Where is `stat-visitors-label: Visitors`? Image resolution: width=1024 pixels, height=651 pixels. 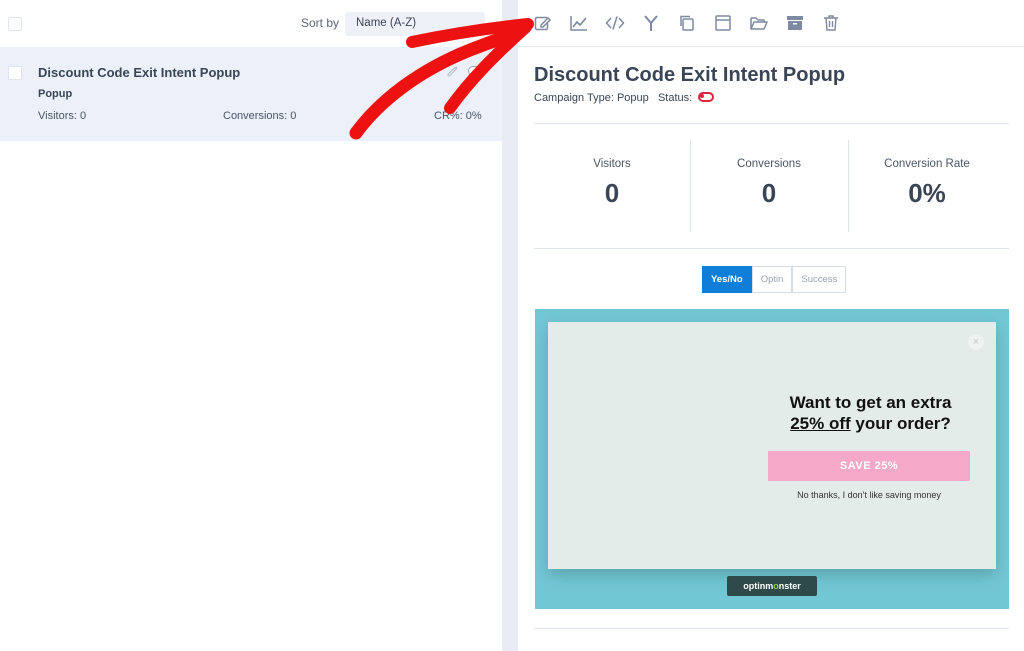 stat-visitors-label: Visitors is located at coordinates (612, 164).